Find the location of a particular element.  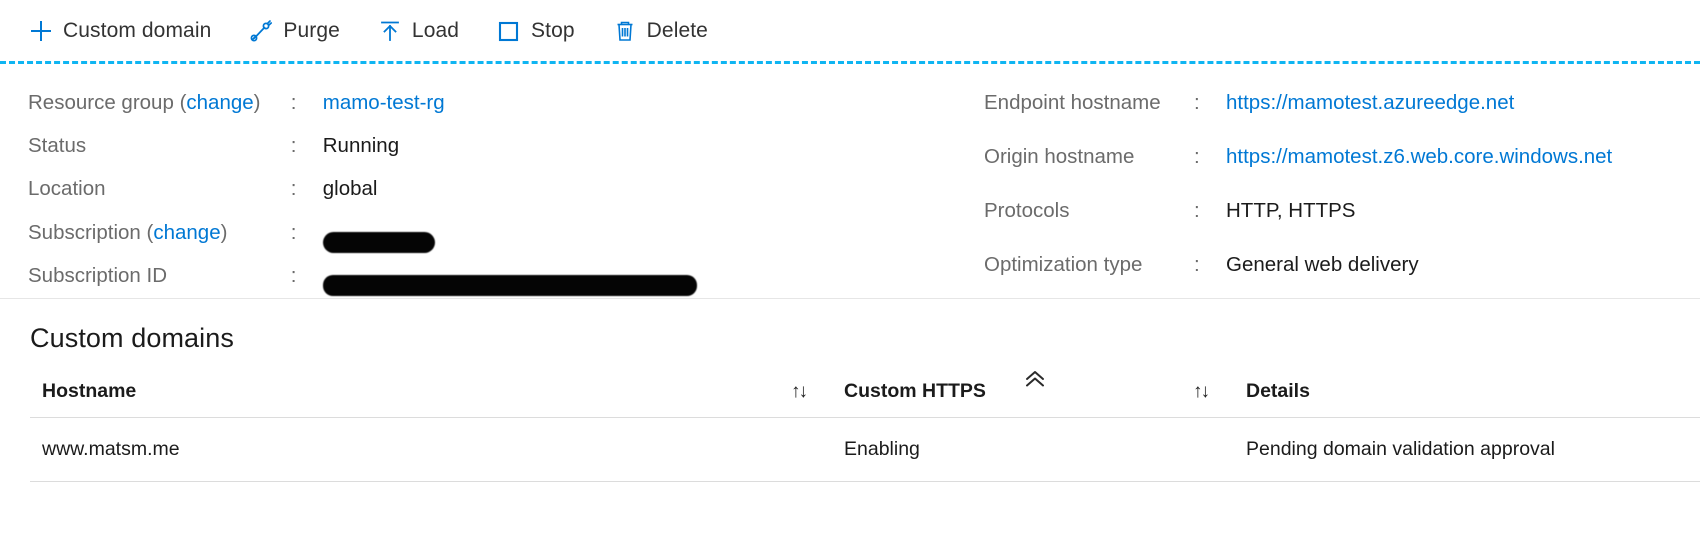

protocols-value: HTTP, HTTPS is located at coordinates (1291, 210).